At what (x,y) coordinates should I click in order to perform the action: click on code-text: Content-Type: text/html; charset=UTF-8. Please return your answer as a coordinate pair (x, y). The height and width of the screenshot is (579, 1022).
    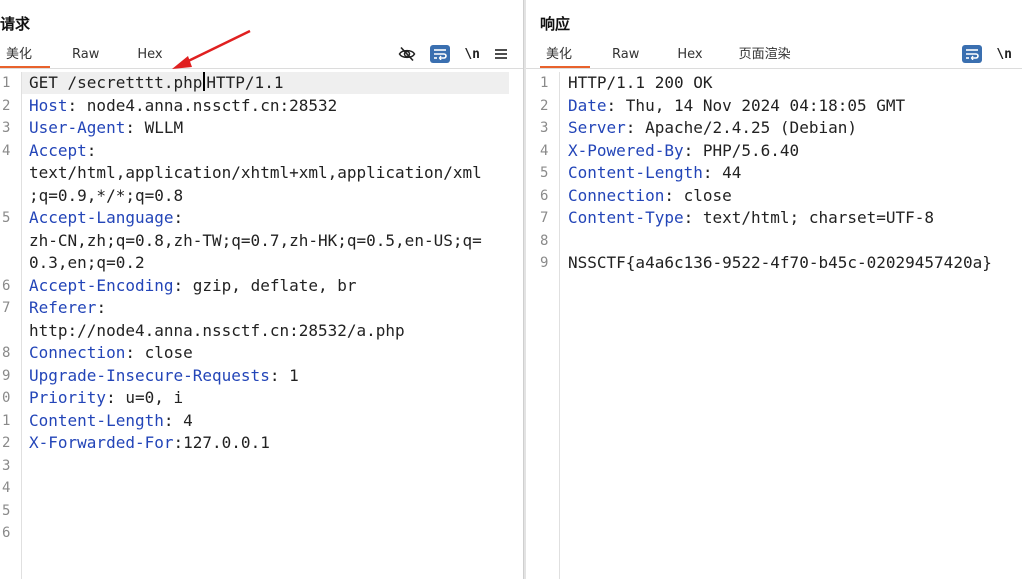
    Looking at the image, I should click on (751, 218).